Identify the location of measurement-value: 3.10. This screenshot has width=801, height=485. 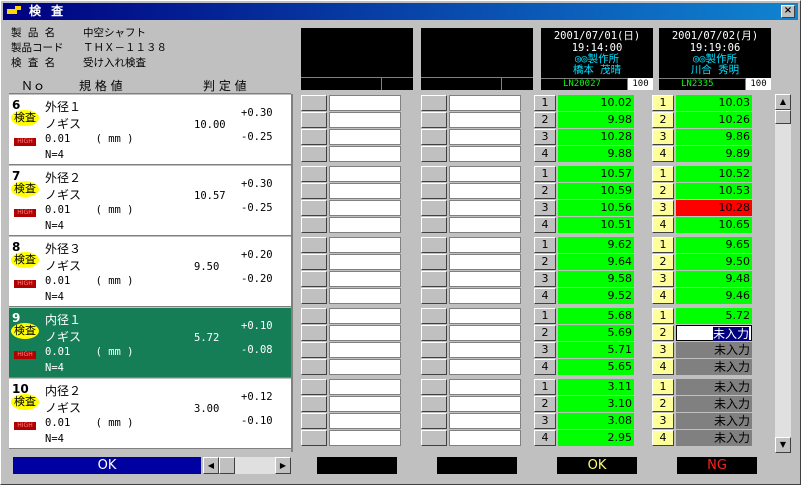
(596, 404).